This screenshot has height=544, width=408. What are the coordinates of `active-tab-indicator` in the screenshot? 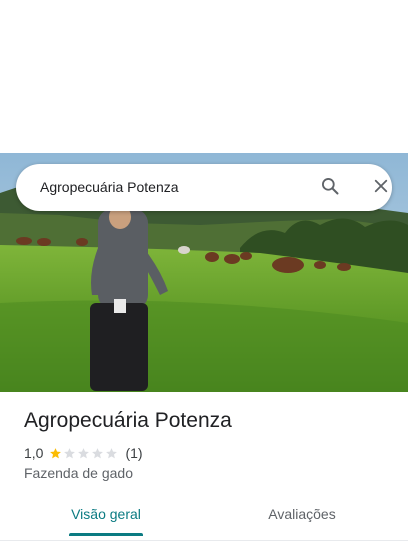 It's located at (106, 534).